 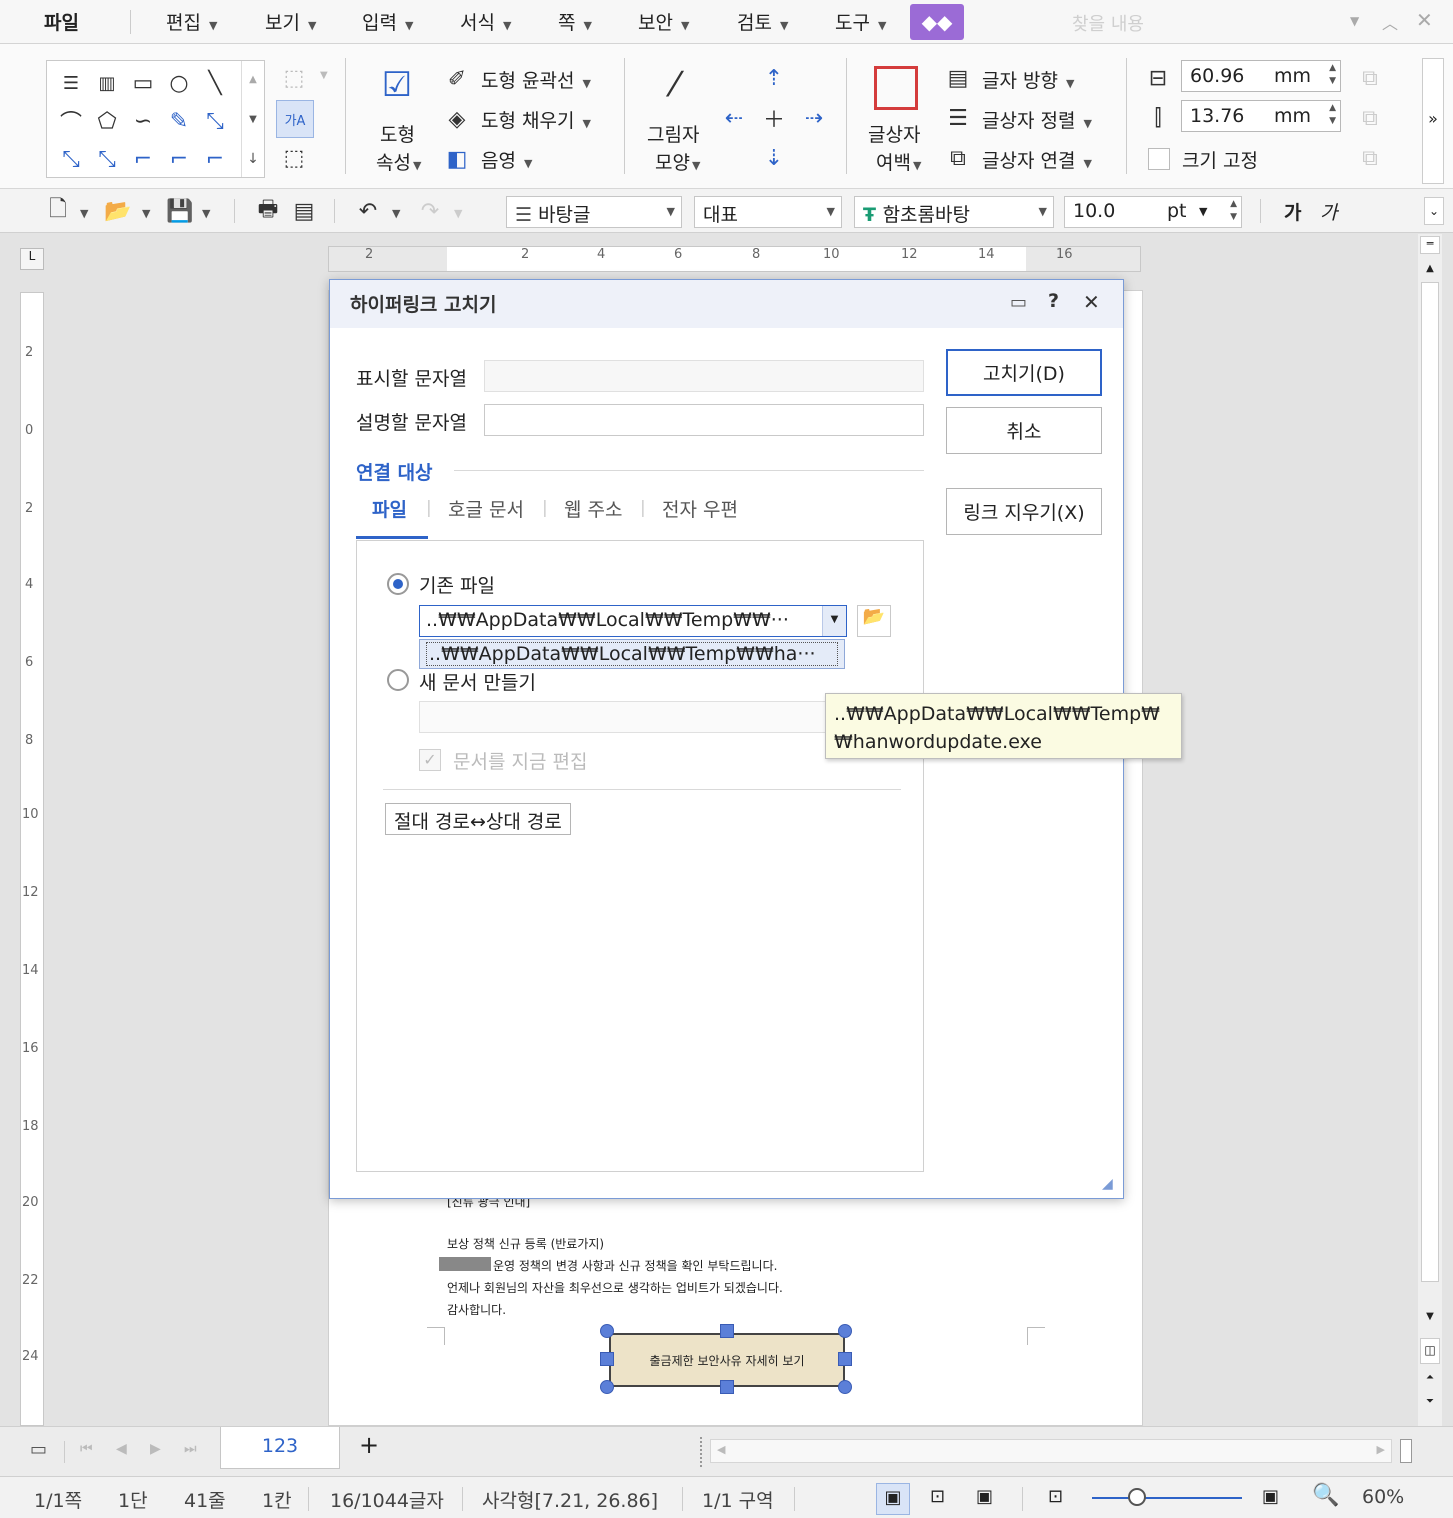 I want to click on shape-fill-button: 도형 채우기 ▼, so click(x=536, y=119).